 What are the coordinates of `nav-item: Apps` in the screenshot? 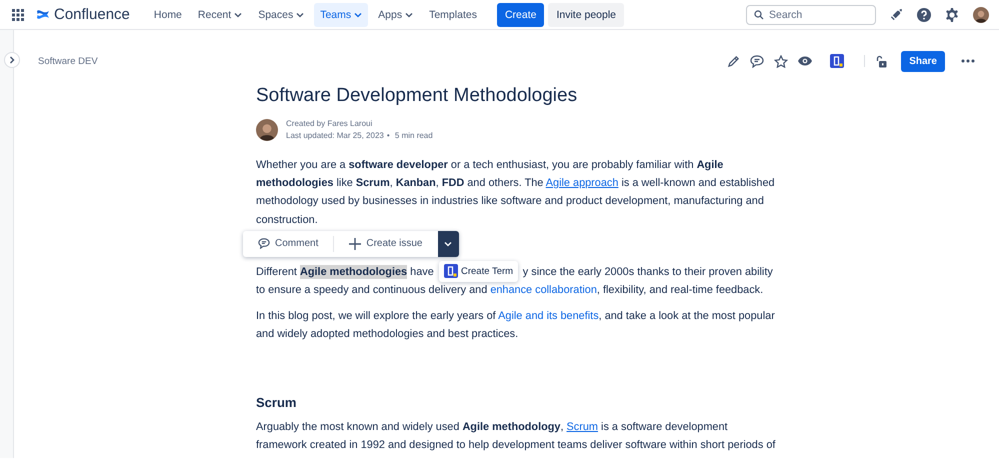 It's located at (396, 14).